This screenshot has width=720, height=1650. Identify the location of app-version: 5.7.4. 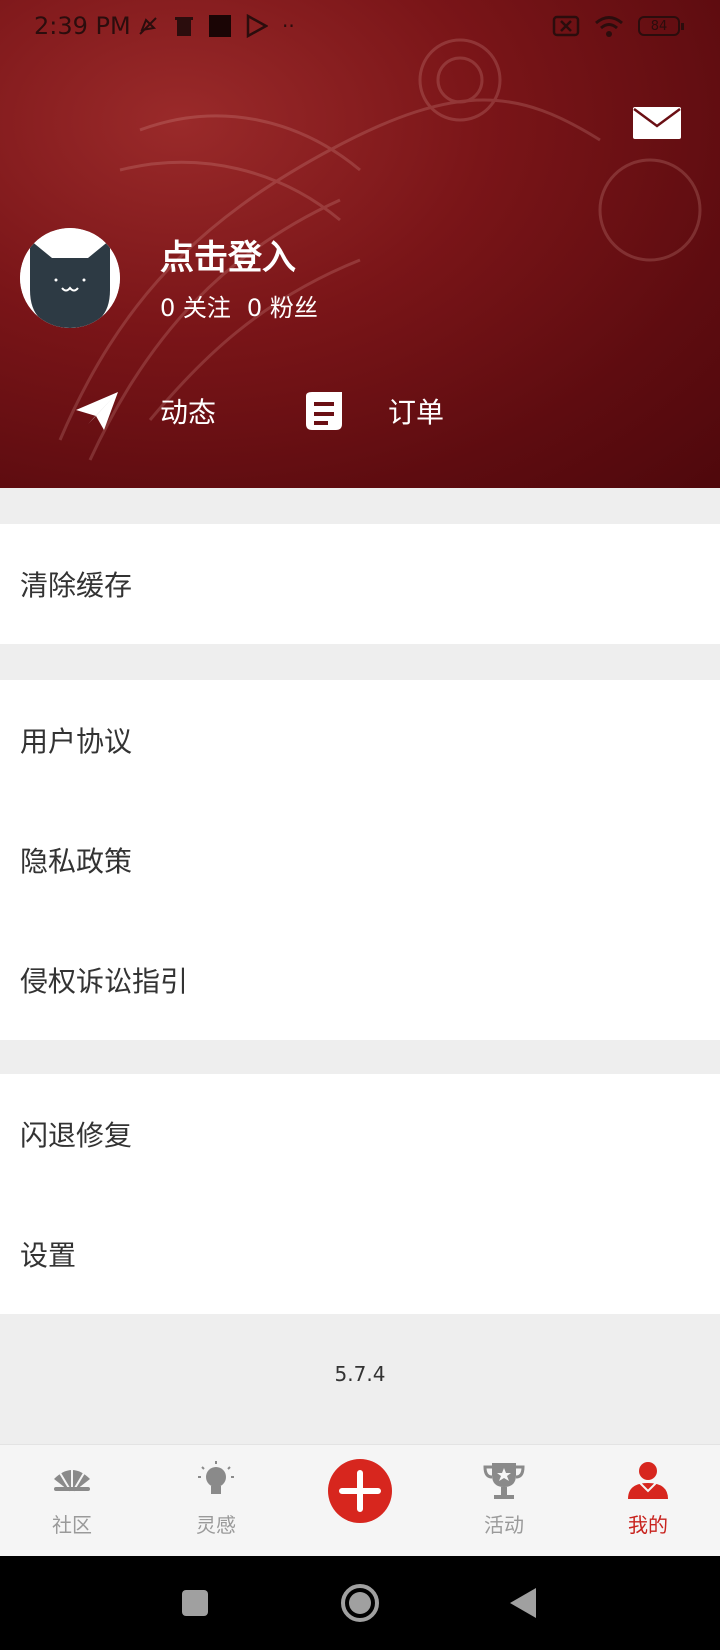
(360, 1374).